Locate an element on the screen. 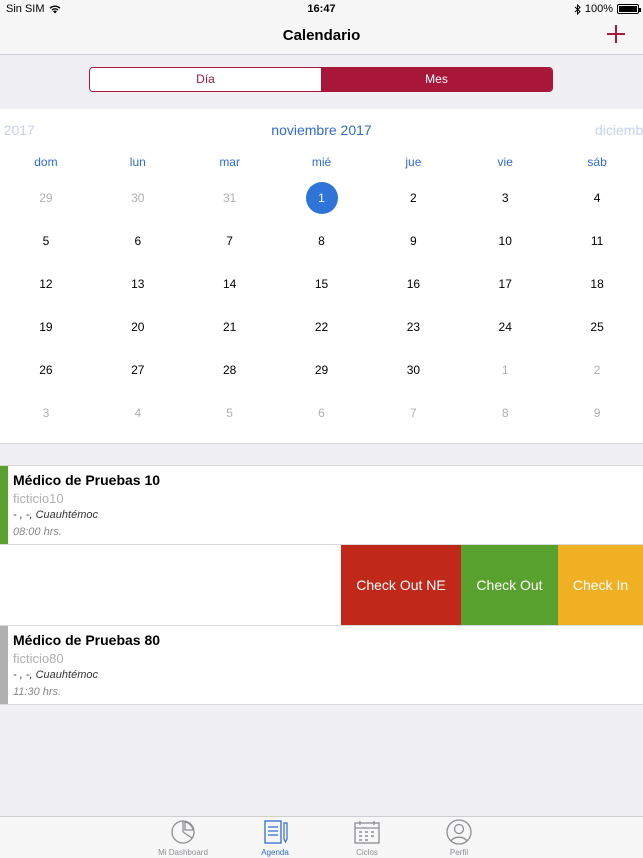  calendar-day: 22 is located at coordinates (322, 327).